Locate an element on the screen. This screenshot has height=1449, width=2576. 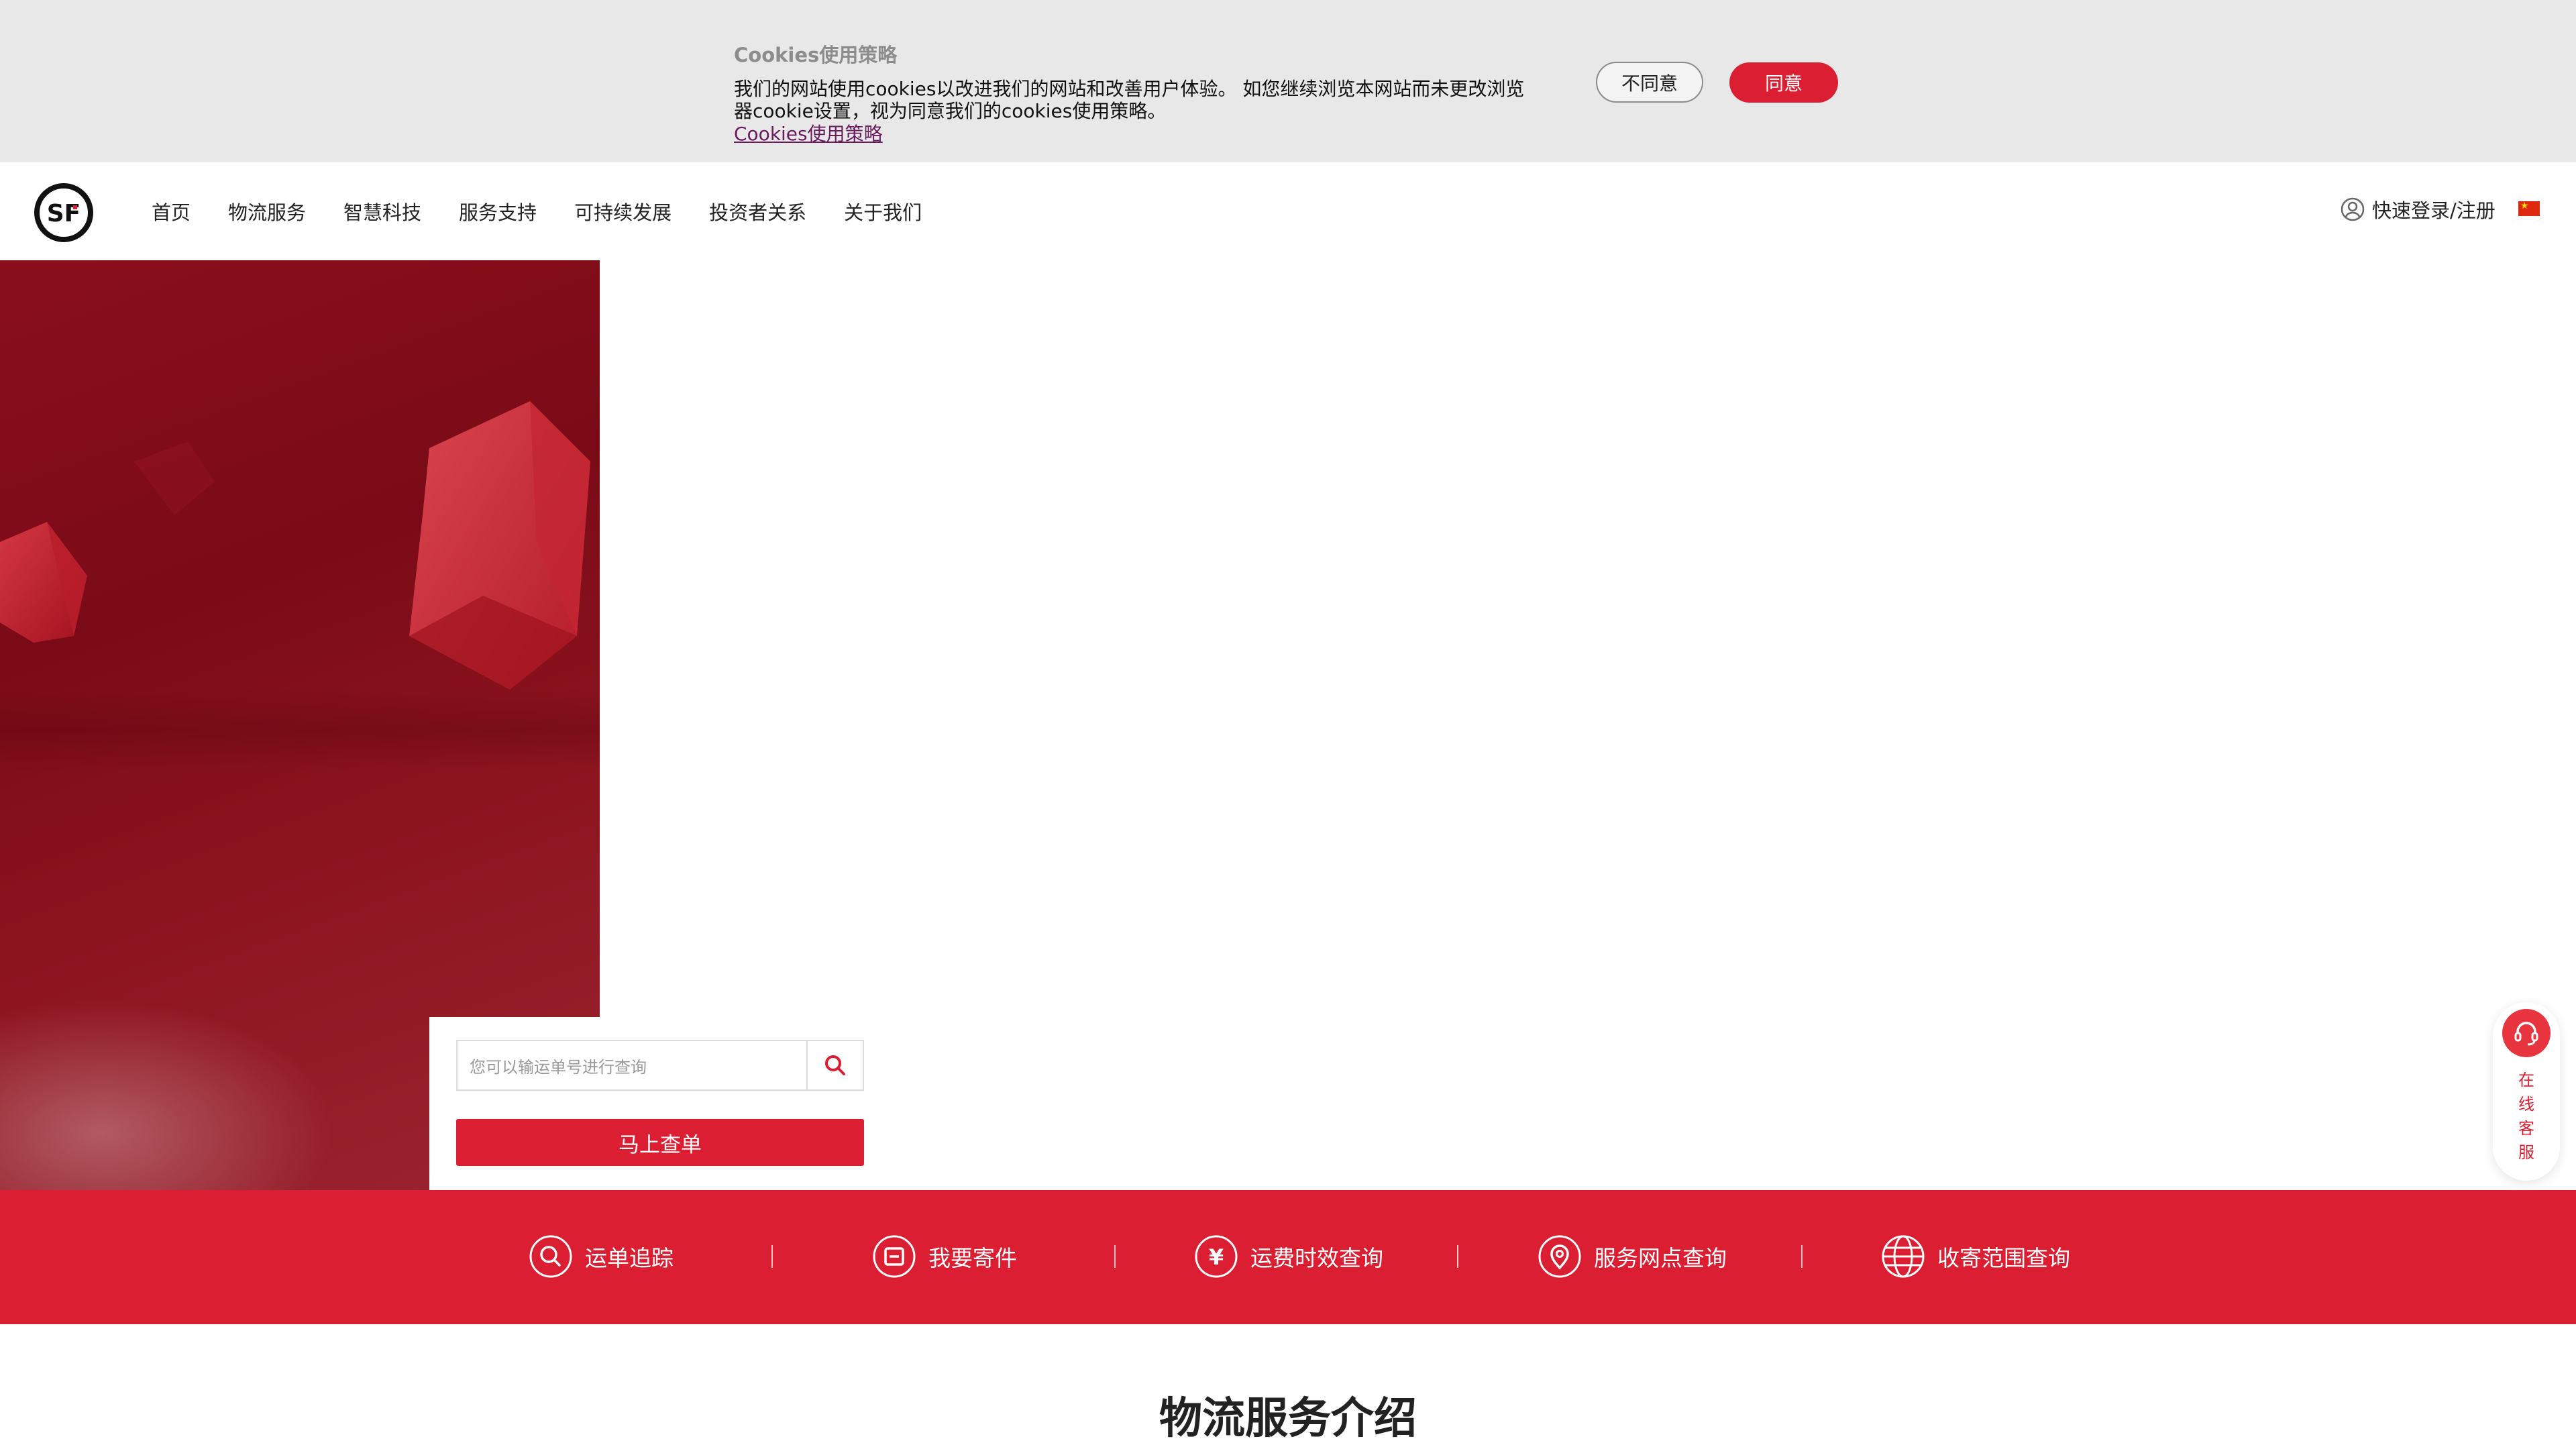
service-label: 我要寄件 is located at coordinates (972, 1258).